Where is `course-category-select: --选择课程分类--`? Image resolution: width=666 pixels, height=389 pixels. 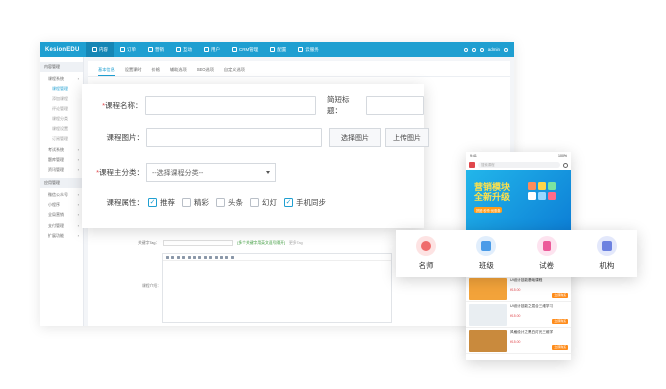 course-category-select: --选择课程分类-- is located at coordinates (211, 172).